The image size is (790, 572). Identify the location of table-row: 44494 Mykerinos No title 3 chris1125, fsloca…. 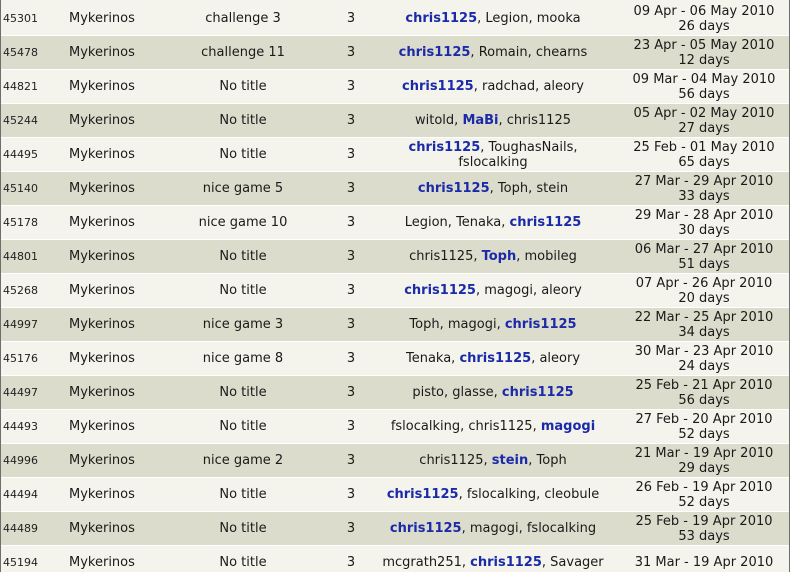
(395, 495).